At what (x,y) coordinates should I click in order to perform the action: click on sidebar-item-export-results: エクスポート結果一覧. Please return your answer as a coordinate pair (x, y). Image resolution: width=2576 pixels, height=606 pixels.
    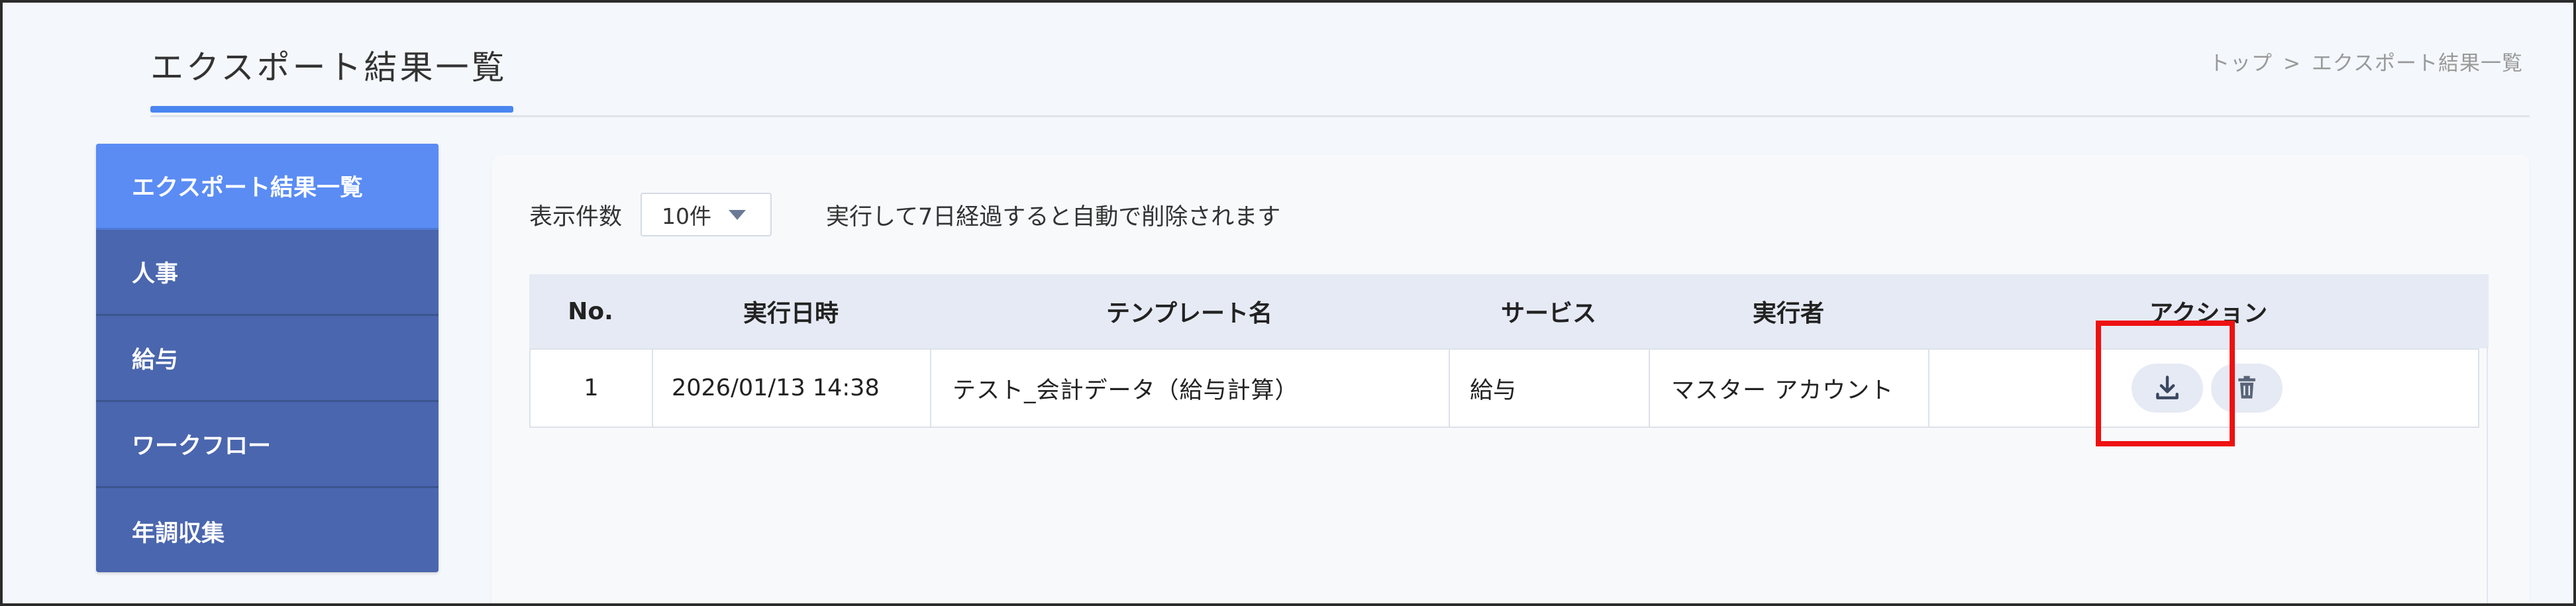
    Looking at the image, I should click on (267, 187).